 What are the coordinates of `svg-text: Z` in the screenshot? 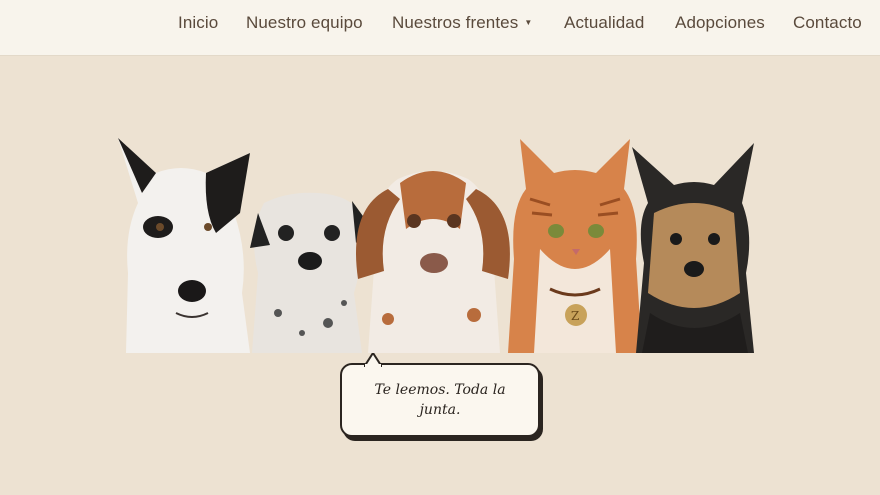 It's located at (575, 316).